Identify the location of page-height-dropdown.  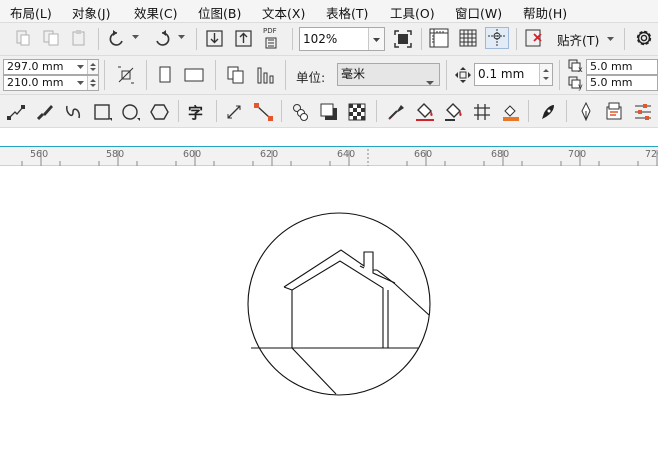
(80, 83).